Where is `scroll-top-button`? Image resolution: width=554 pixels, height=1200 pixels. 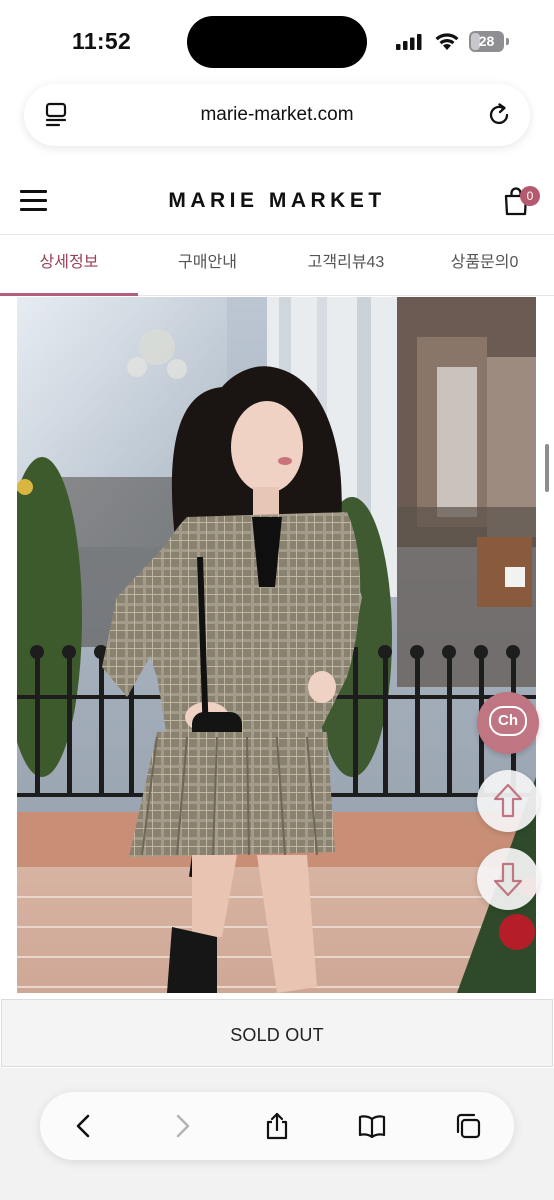
scroll-top-button is located at coordinates (508, 801).